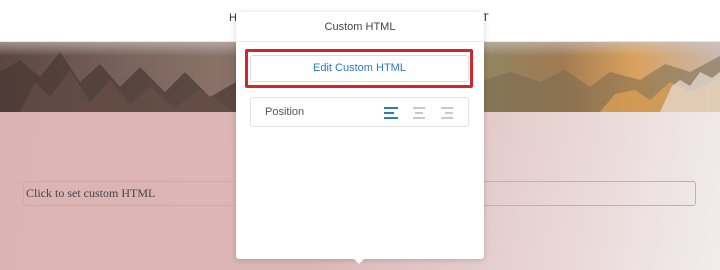  I want to click on popover-header: Custom HTML, so click(360, 27).